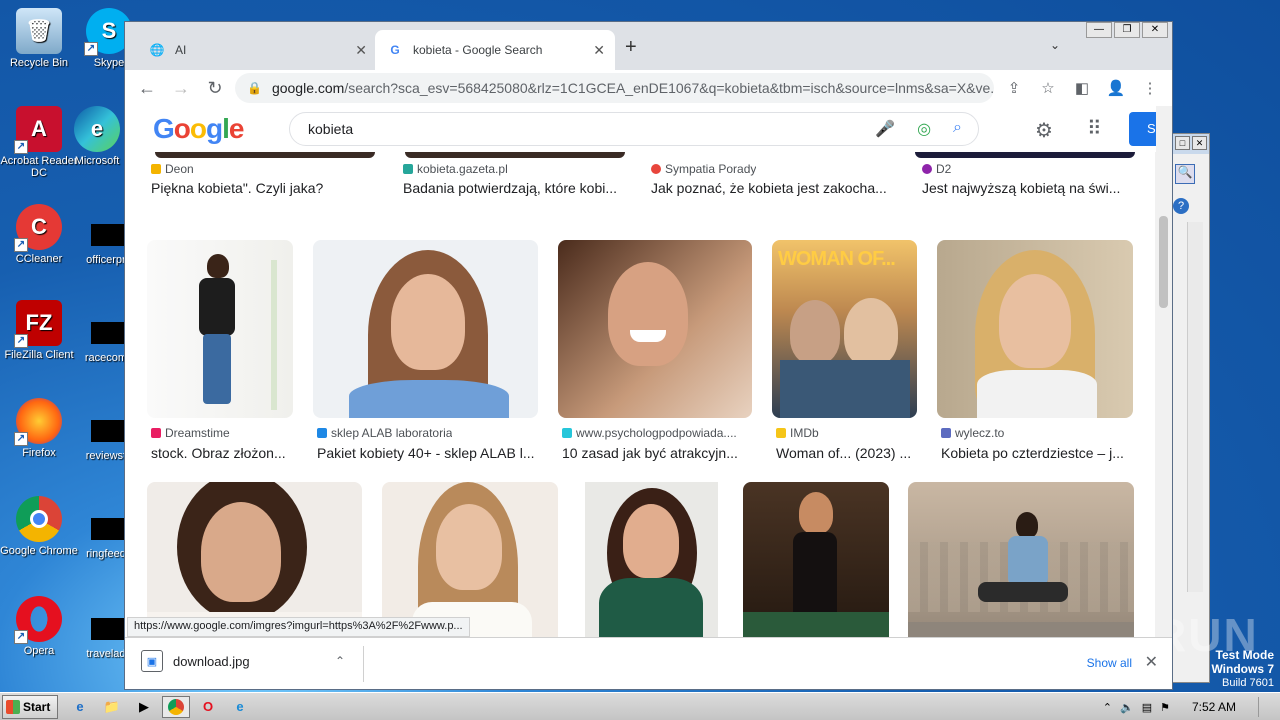  I want to click on windows-flag-icon, so click(13, 706).